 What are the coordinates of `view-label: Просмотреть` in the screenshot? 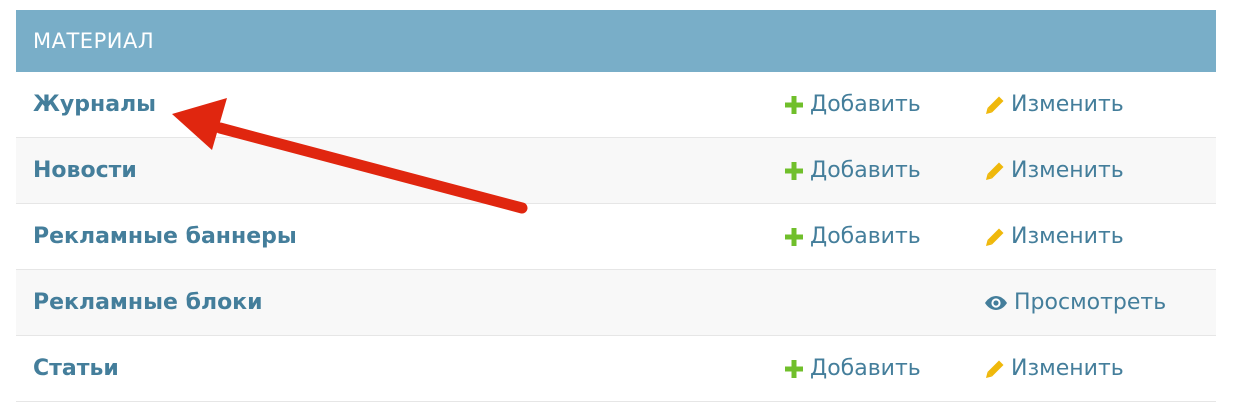 It's located at (1090, 302).